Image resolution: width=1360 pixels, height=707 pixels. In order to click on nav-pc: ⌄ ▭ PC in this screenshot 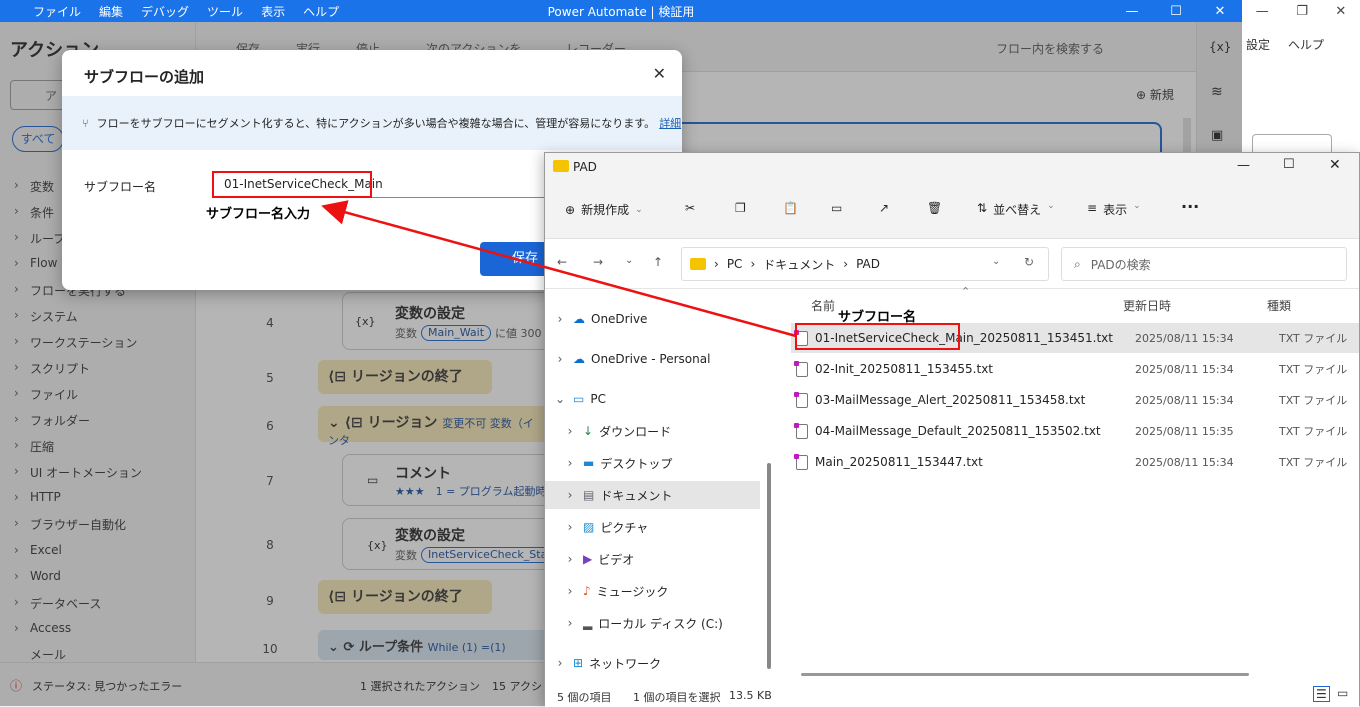, I will do `click(652, 399)`.